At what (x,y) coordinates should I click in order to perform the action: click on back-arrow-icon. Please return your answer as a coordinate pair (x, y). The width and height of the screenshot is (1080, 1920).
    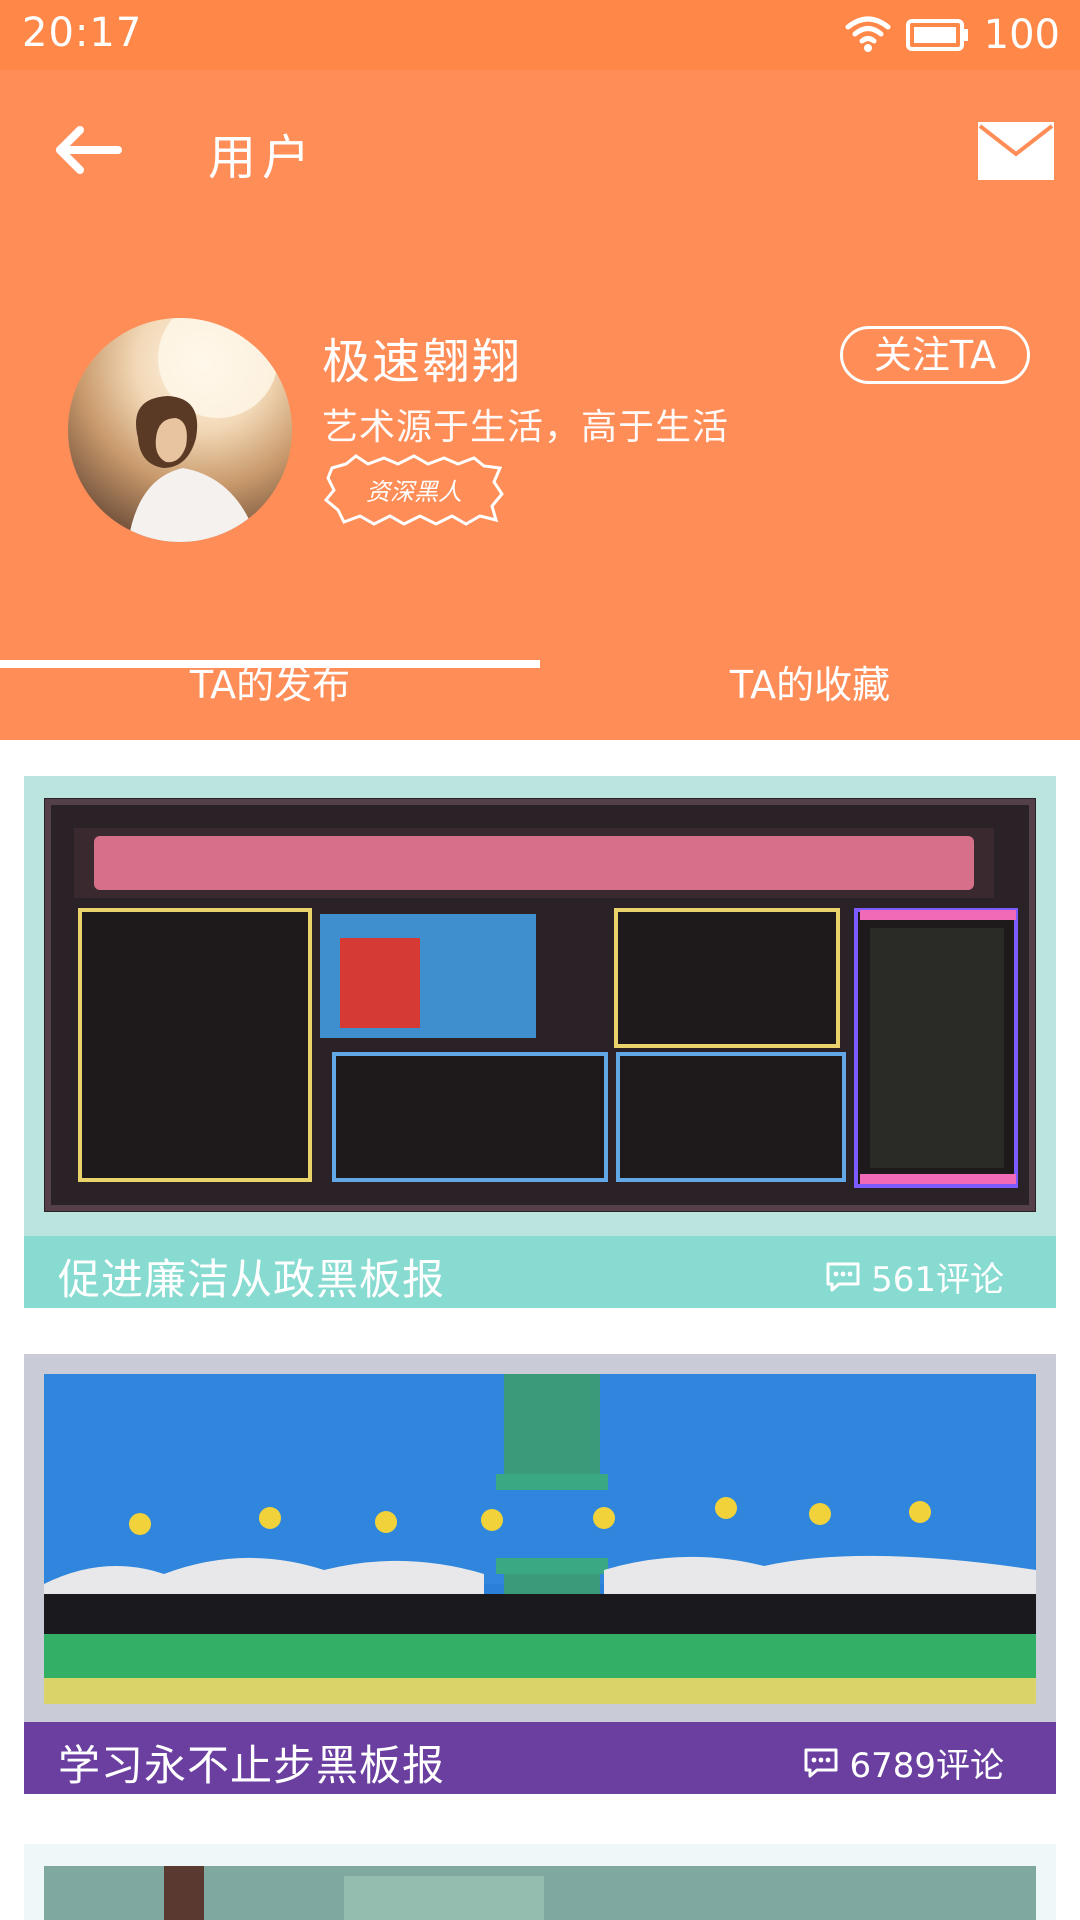
    Looking at the image, I should click on (89, 150).